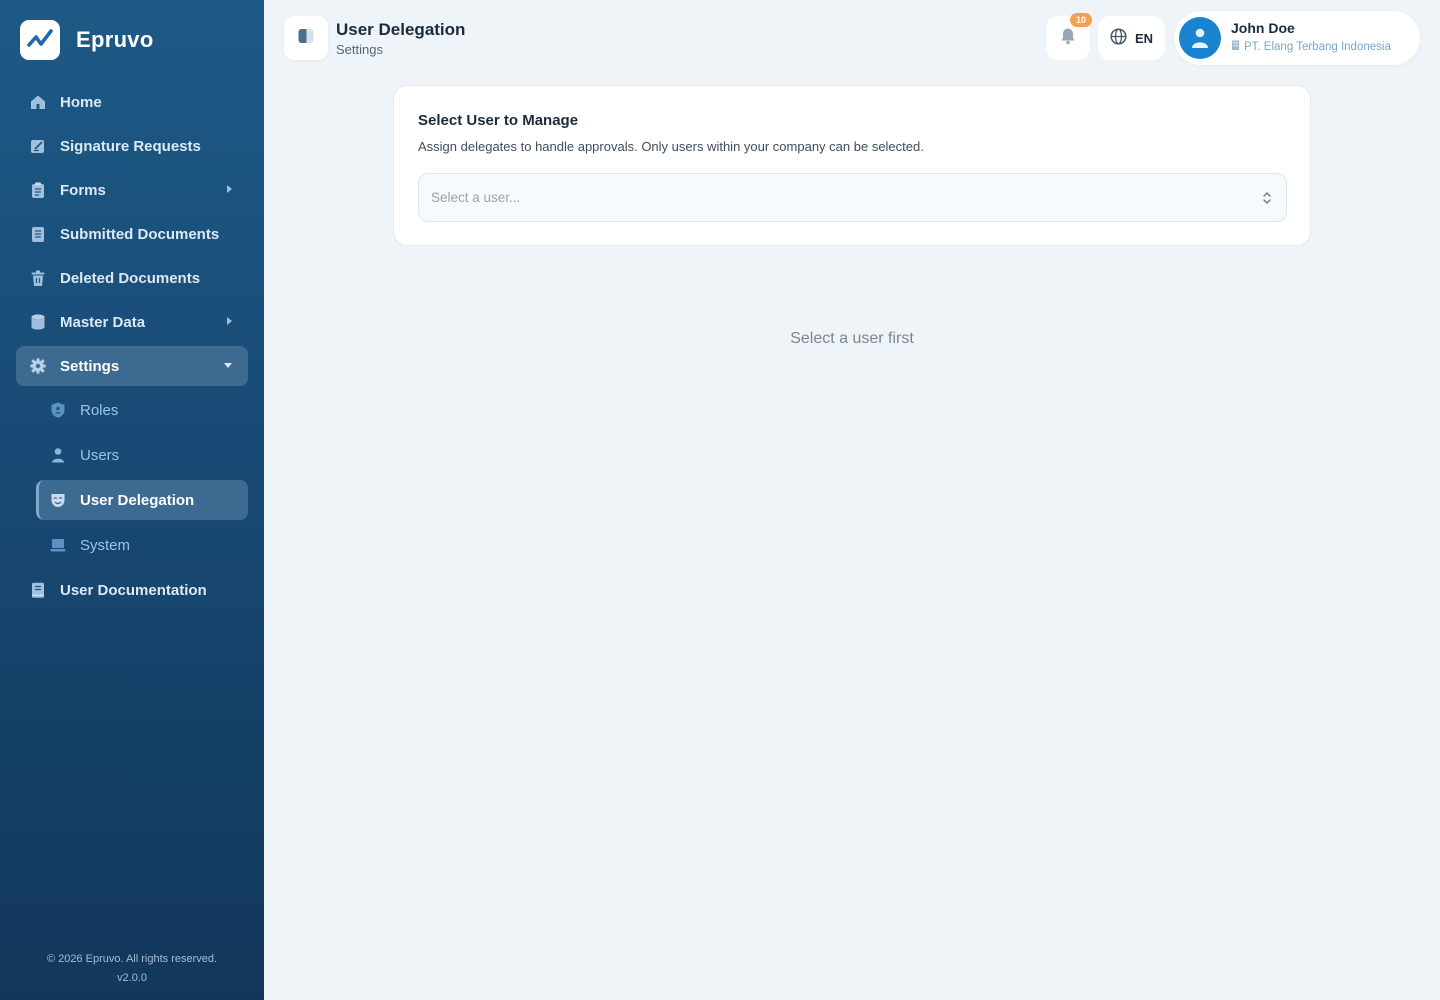 This screenshot has width=1440, height=1000. I want to click on trash-icon, so click(38, 278).